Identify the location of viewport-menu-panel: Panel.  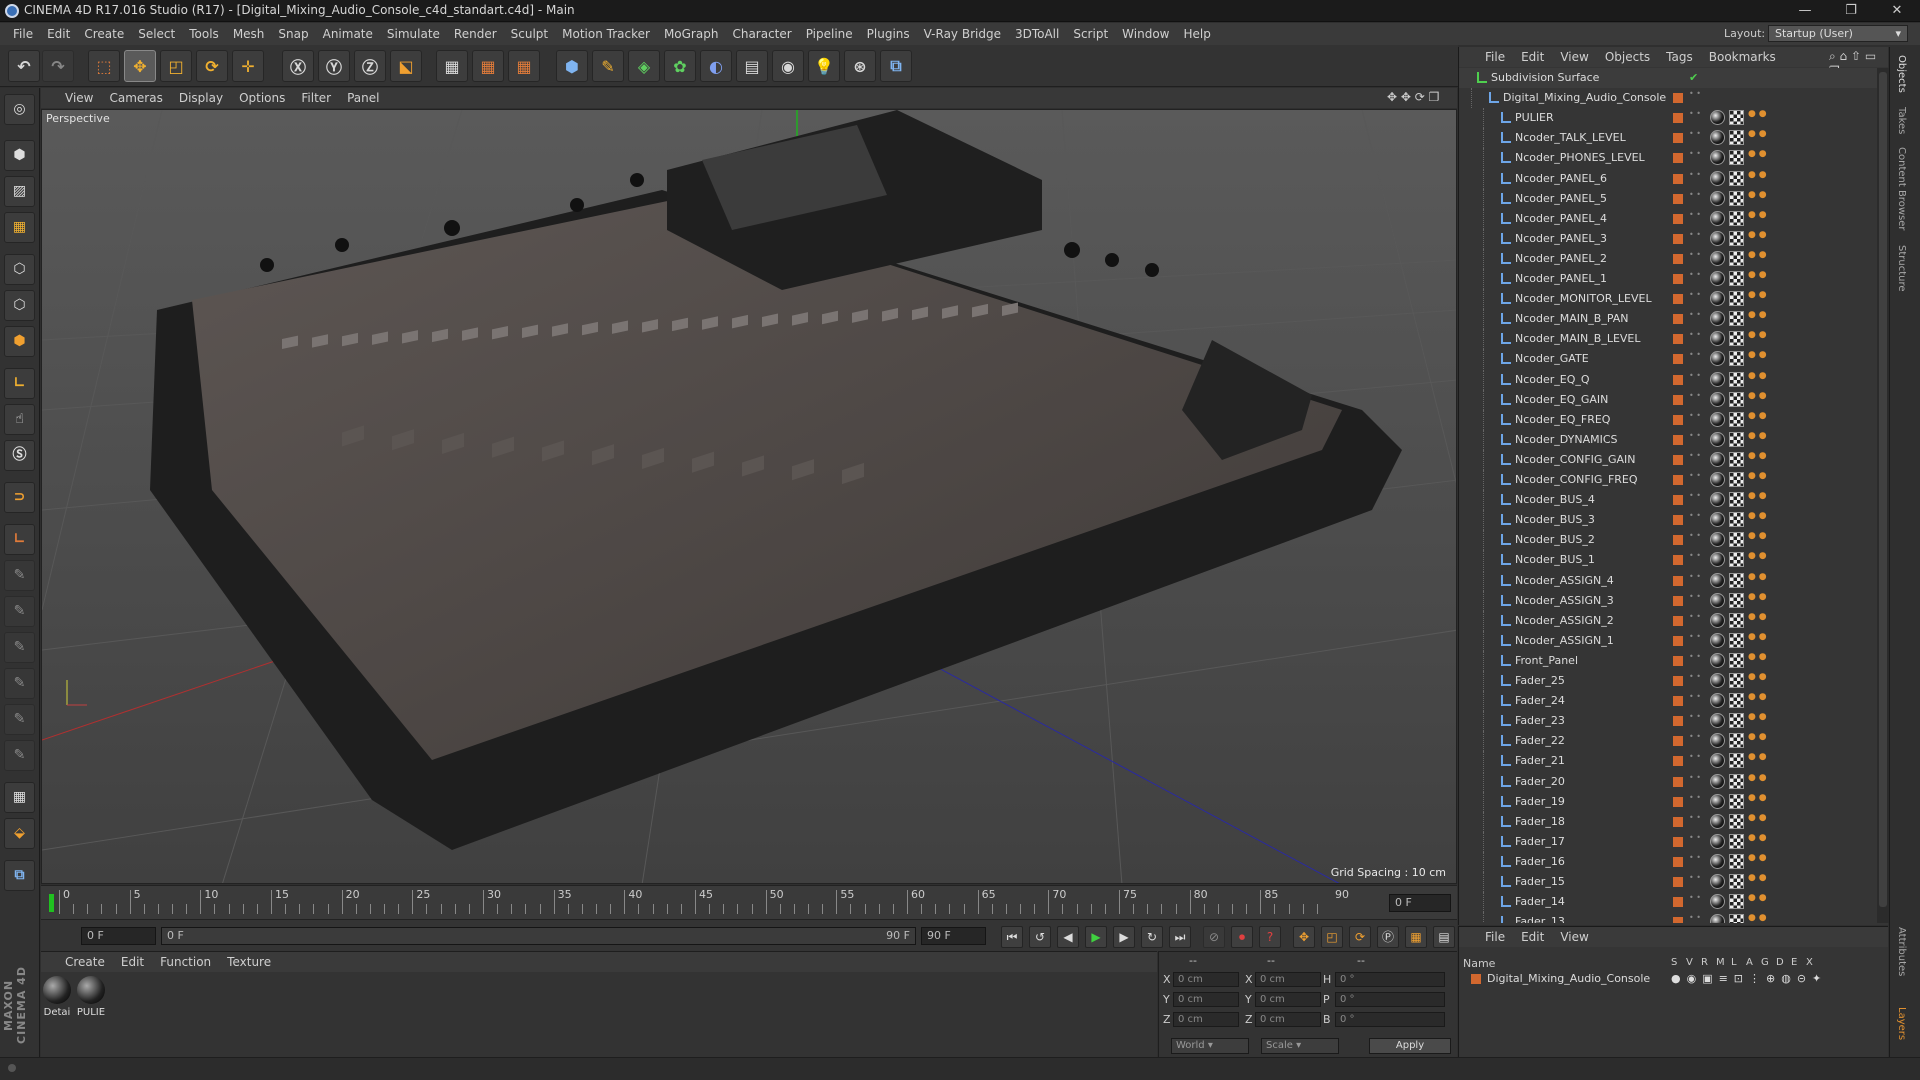
(363, 98).